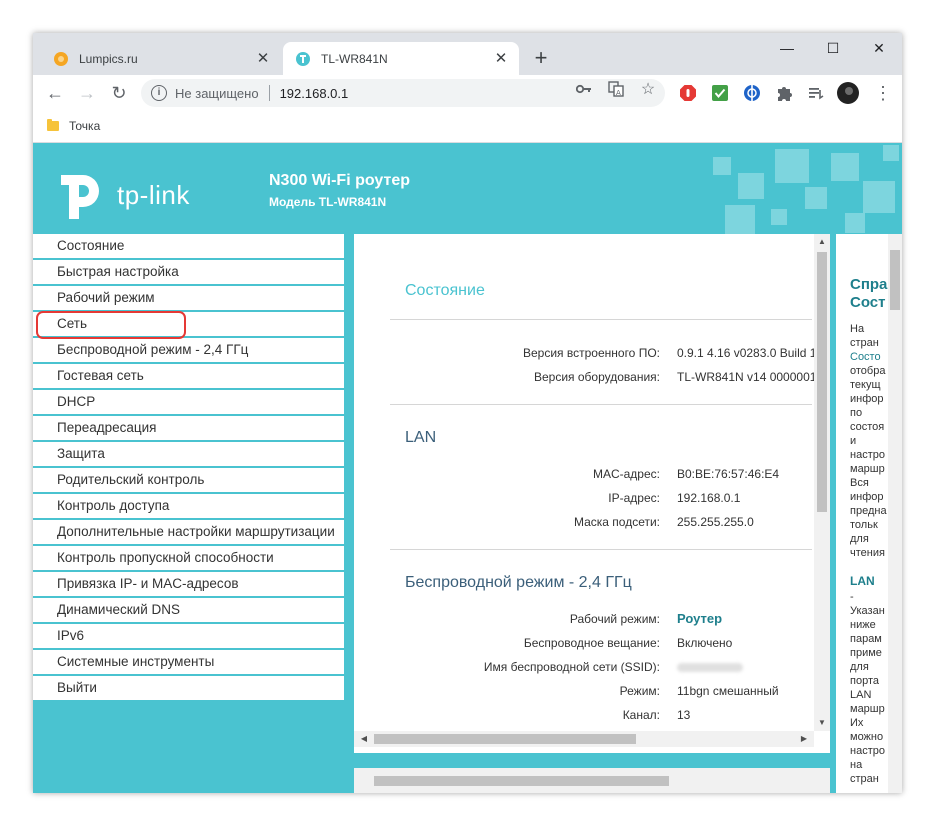  I want to click on scroll-left-arrow-icon: ◀, so click(364, 738).